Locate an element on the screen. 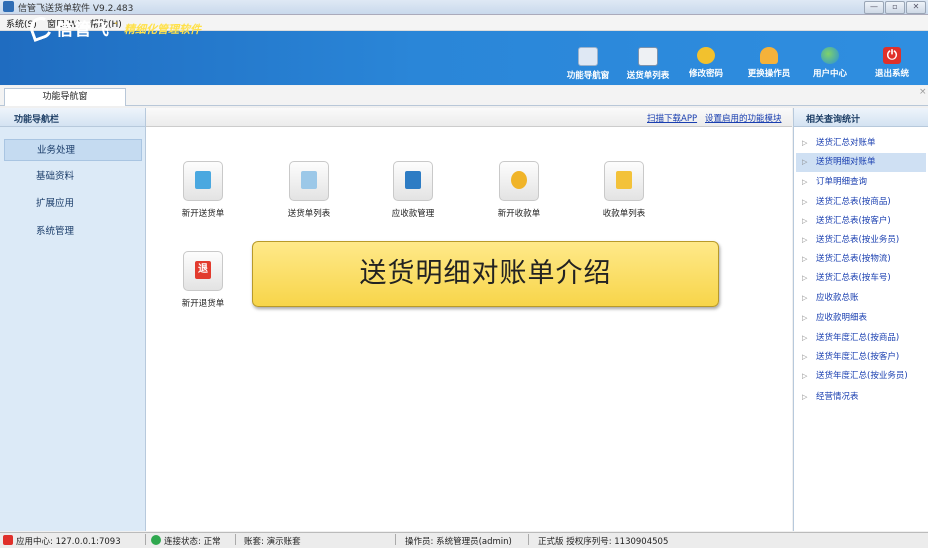 Image resolution: width=928 pixels, height=548 pixels. globe-icon is located at coordinates (830, 55).